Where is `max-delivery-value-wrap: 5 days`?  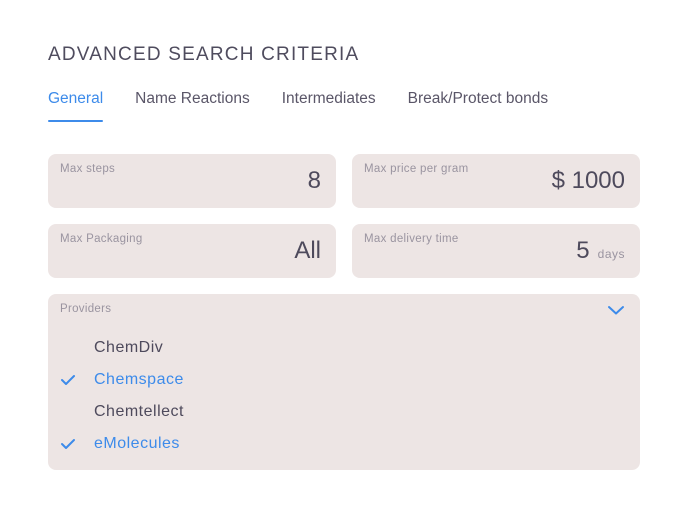 max-delivery-value-wrap: 5 days is located at coordinates (600, 251).